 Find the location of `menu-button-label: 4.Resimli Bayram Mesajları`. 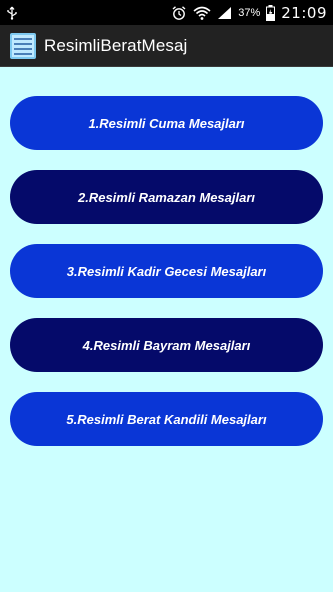

menu-button-label: 4.Resimli Bayram Mesajları is located at coordinates (166, 345).